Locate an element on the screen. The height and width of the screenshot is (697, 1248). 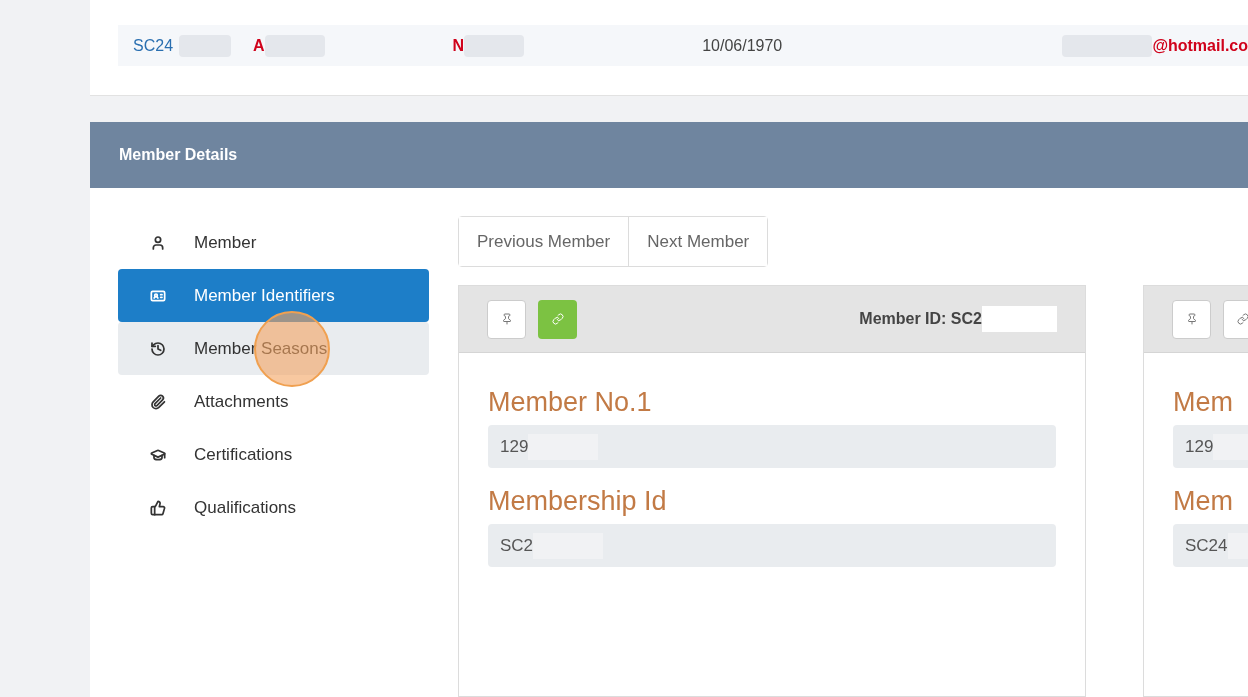
table-cell-text: 10/06/1970 is located at coordinates (742, 45).